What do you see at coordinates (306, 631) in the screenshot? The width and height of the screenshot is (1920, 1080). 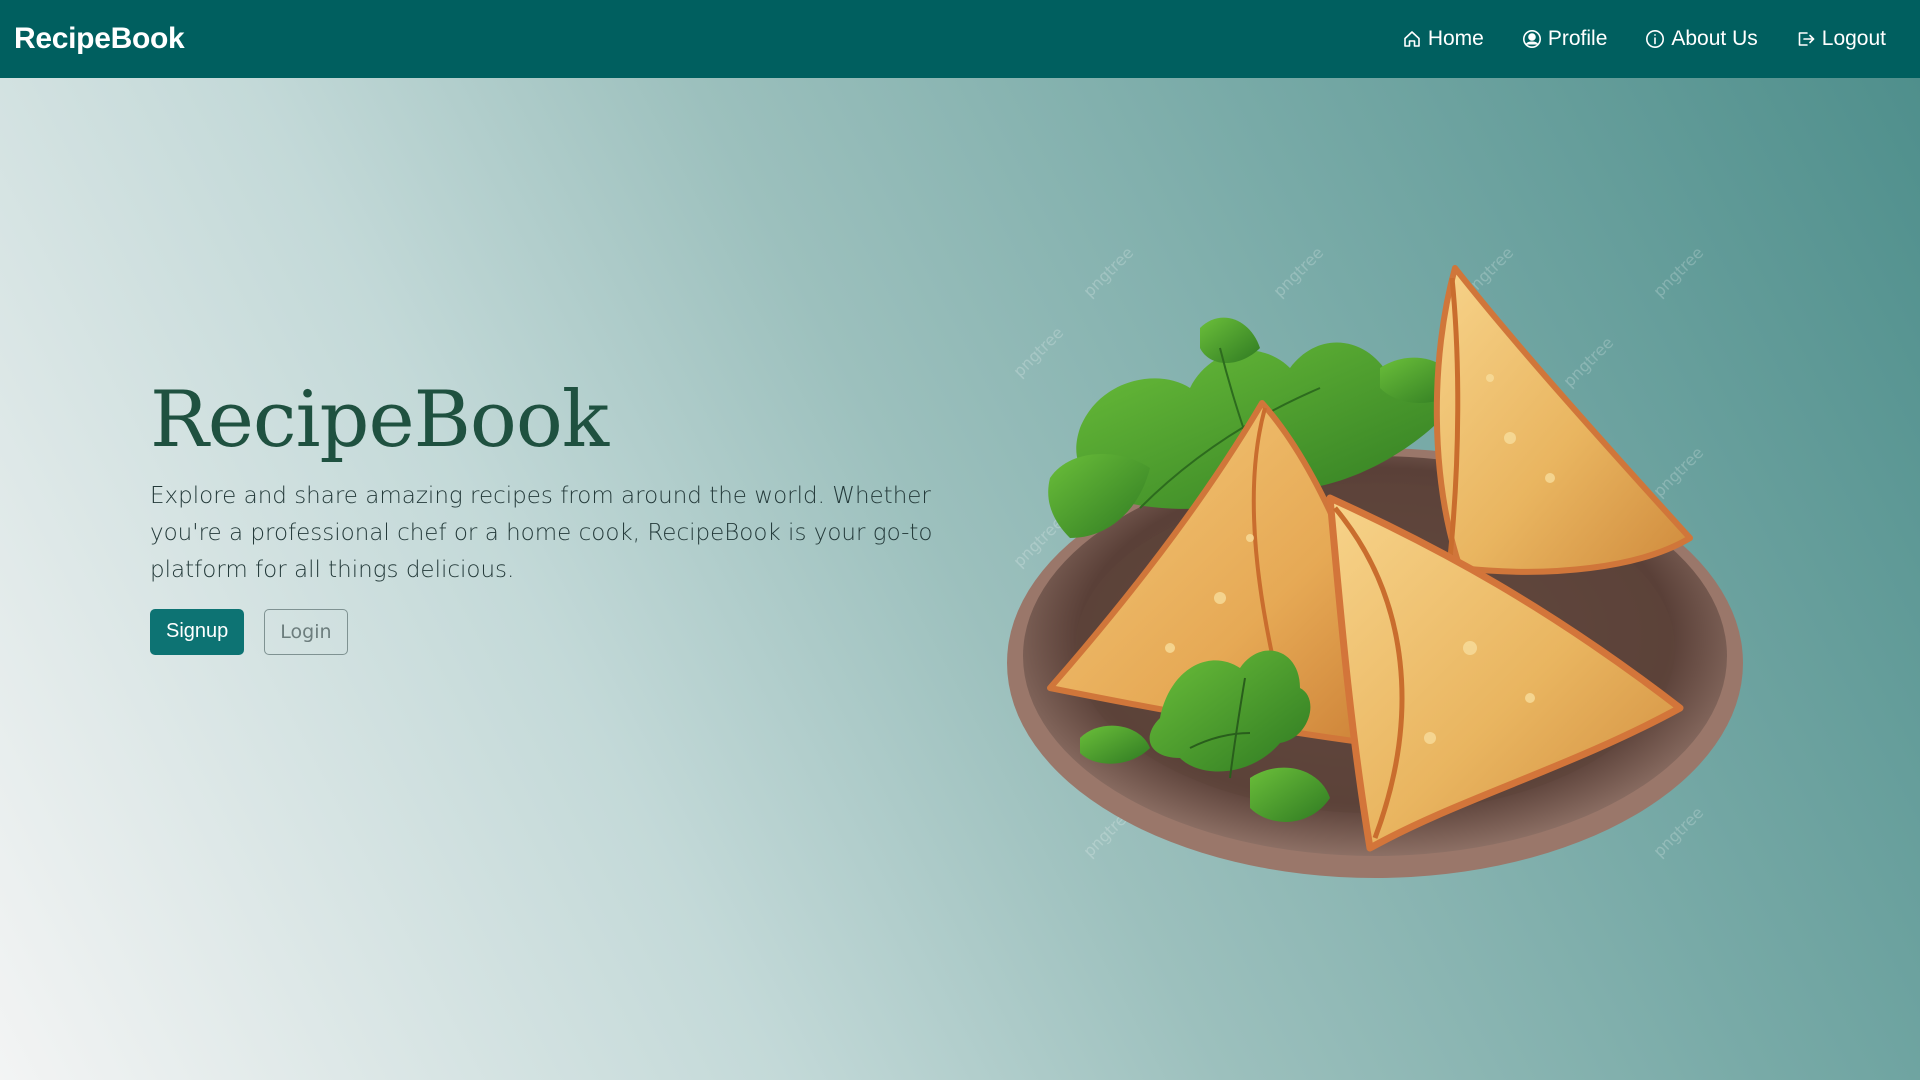 I see `login-button: Login` at bounding box center [306, 631].